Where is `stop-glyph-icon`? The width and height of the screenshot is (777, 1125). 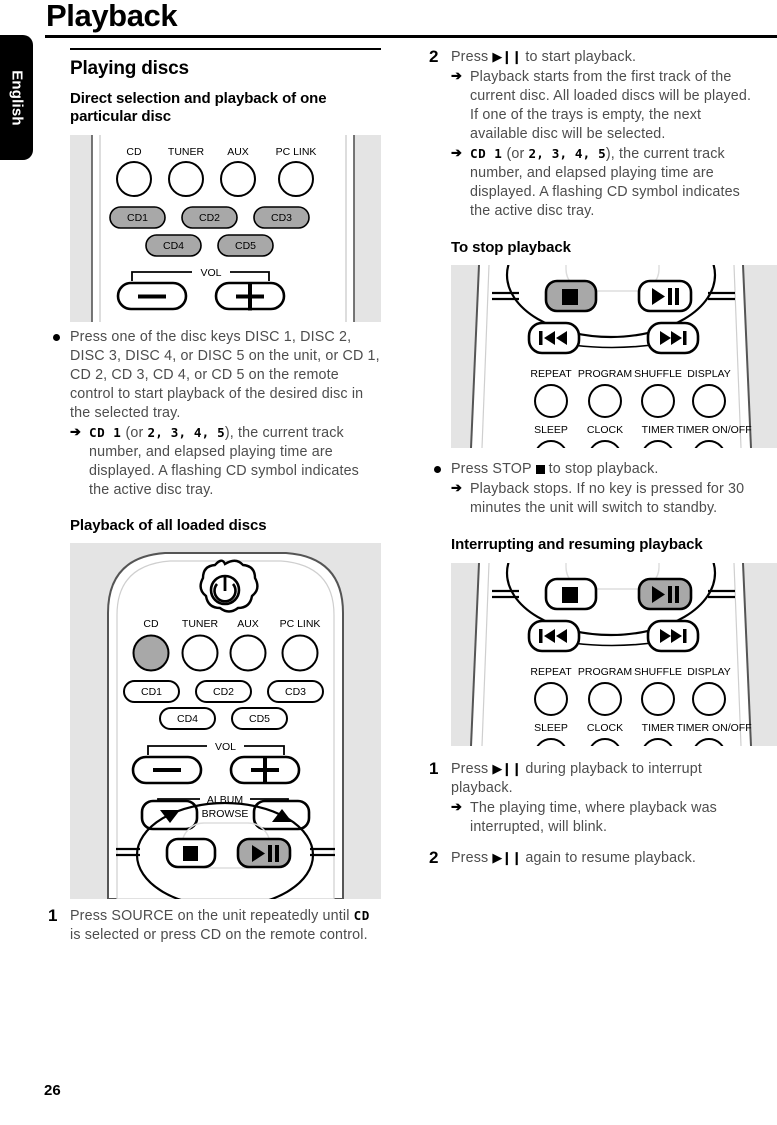
stop-glyph-icon is located at coordinates (540, 470).